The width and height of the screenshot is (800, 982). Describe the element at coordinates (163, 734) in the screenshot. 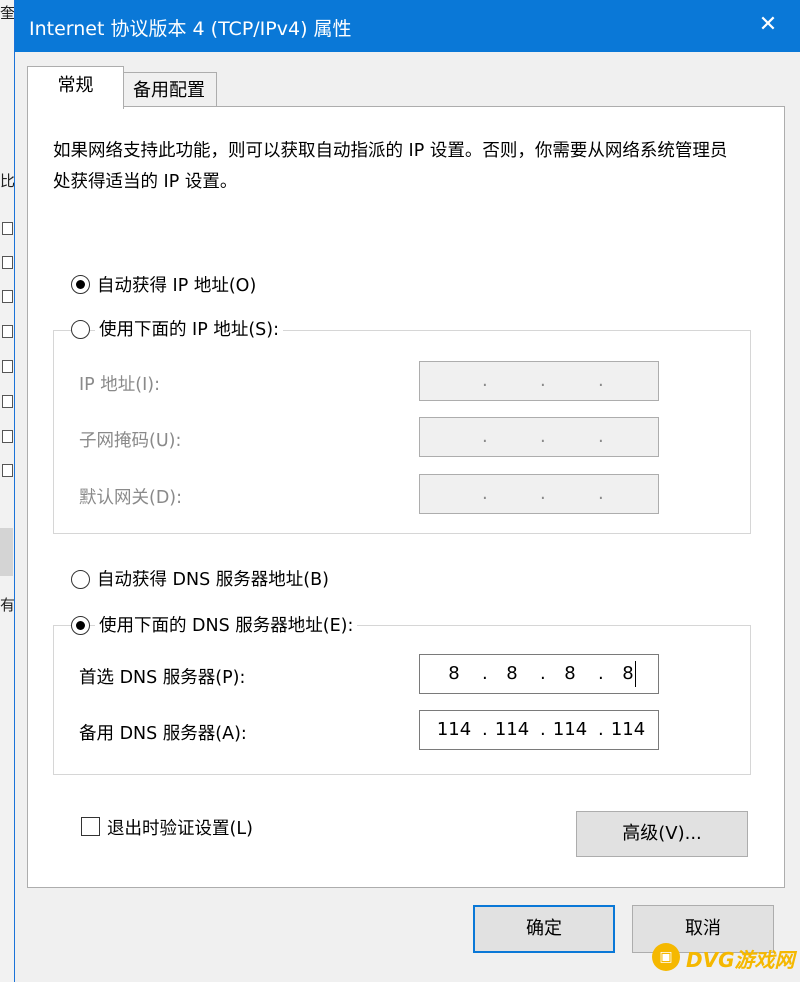

I see `alternate-dns-label: 备用 DNS 服务器(A):` at that location.